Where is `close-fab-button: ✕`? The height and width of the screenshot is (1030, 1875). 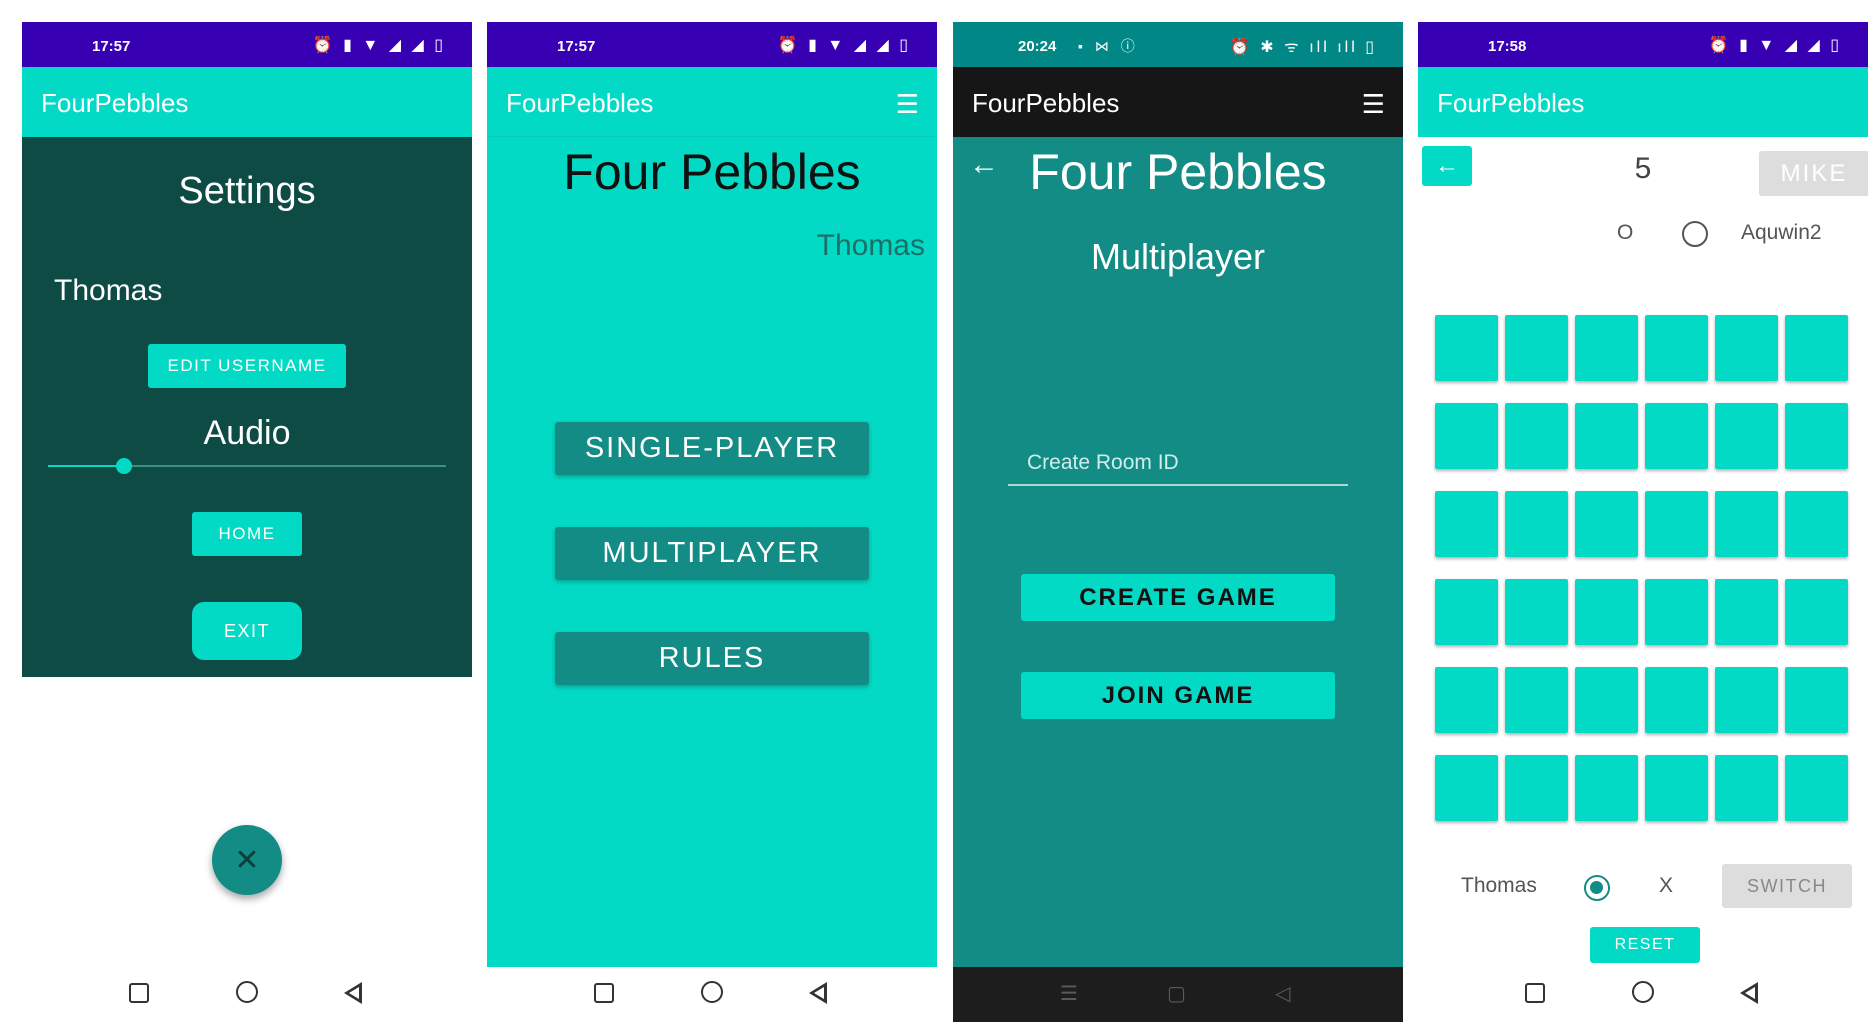 close-fab-button: ✕ is located at coordinates (247, 860).